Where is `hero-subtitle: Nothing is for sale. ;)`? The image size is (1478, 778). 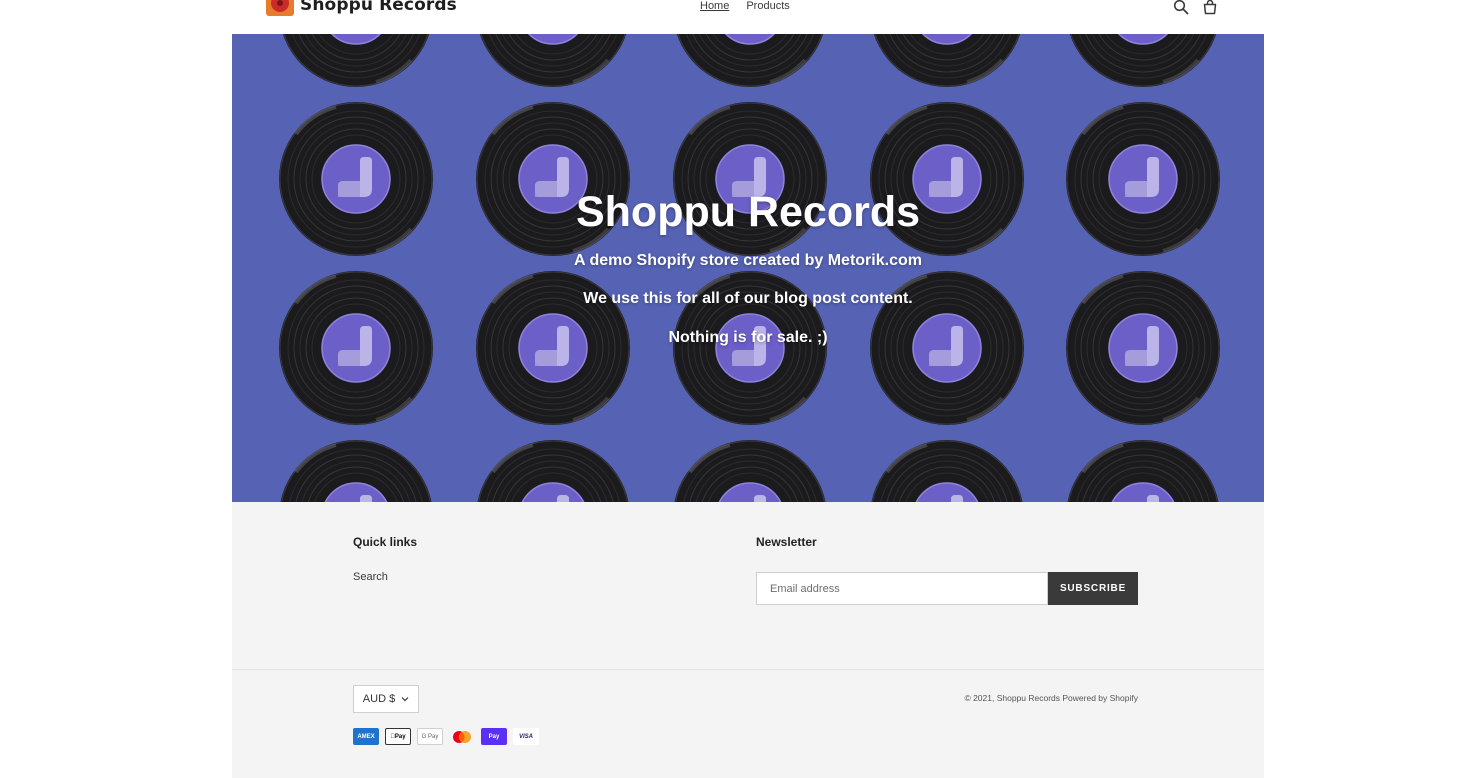
hero-subtitle: Nothing is for sale. ;) is located at coordinates (748, 337).